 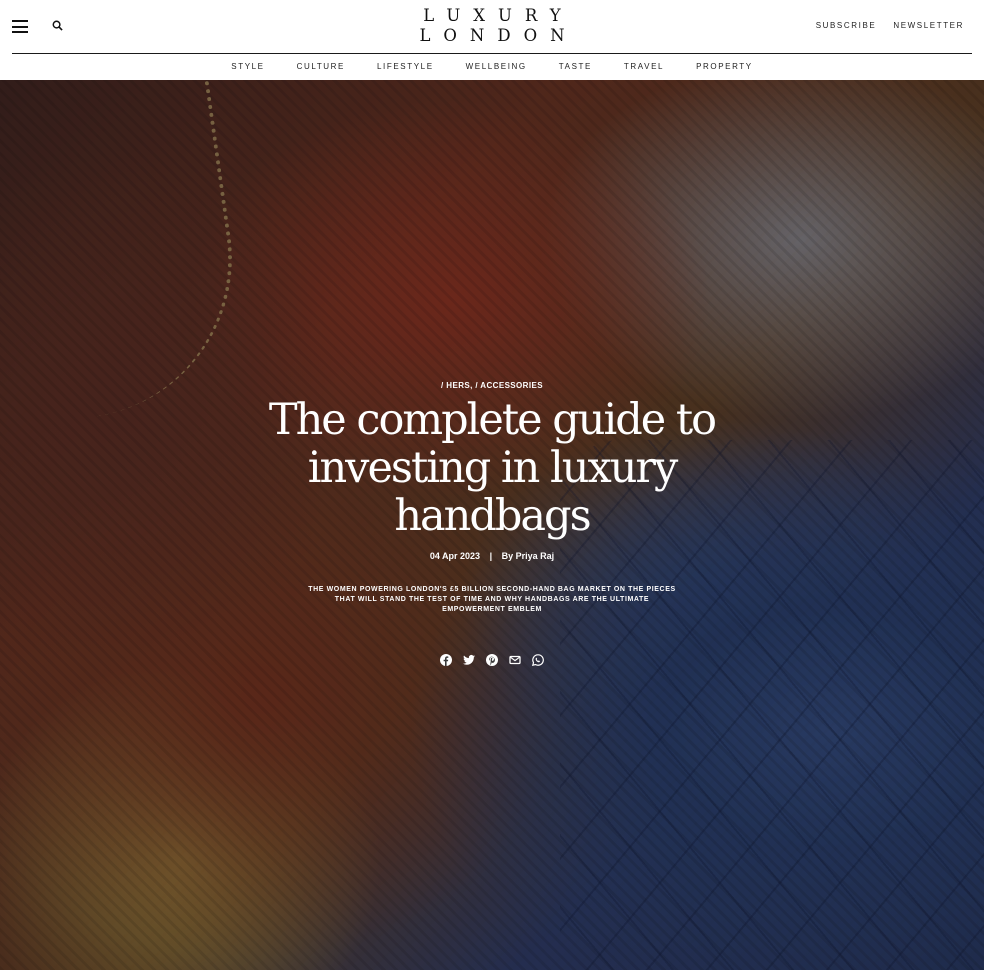 What do you see at coordinates (644, 66) in the screenshot?
I see `nav-item-travel: TRAVEL` at bounding box center [644, 66].